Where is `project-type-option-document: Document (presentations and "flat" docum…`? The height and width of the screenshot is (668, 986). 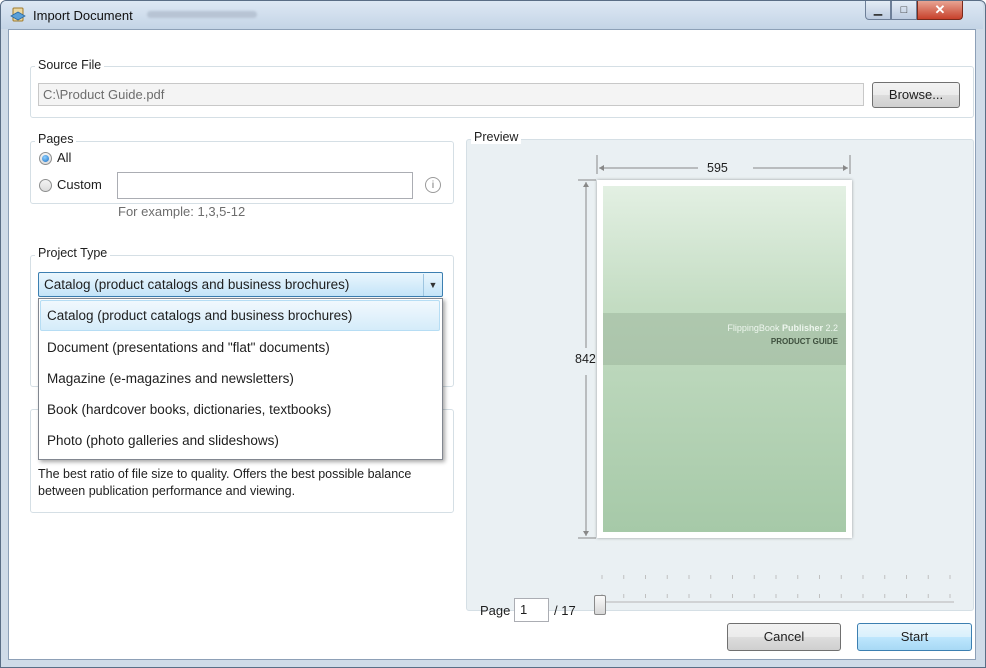
project-type-option-document: Document (presentations and "flat" docum… is located at coordinates (240, 347).